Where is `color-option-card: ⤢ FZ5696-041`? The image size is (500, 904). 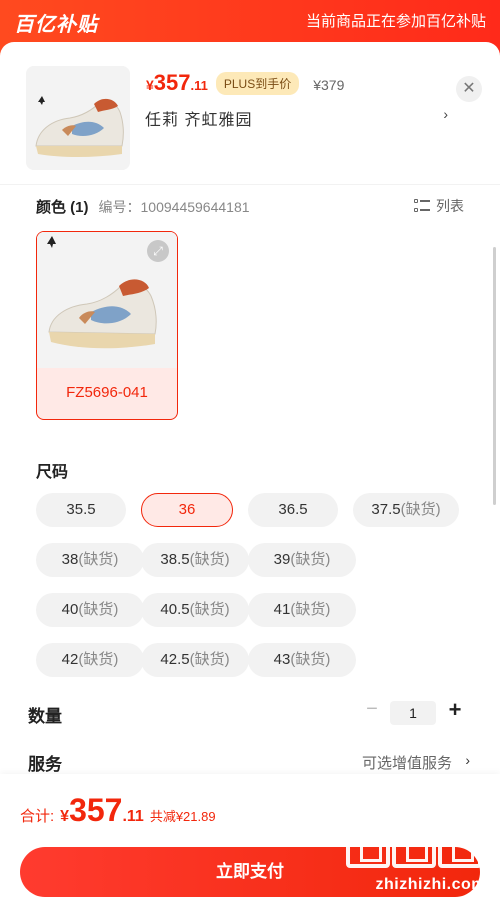
color-option-card: ⤢ FZ5696-041 is located at coordinates (107, 325).